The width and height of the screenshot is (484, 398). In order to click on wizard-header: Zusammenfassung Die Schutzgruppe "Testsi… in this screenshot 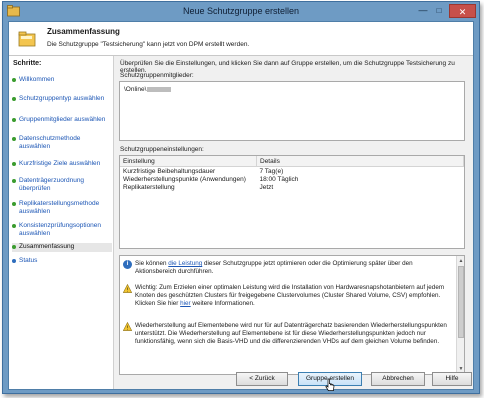, I will do `click(241, 39)`.